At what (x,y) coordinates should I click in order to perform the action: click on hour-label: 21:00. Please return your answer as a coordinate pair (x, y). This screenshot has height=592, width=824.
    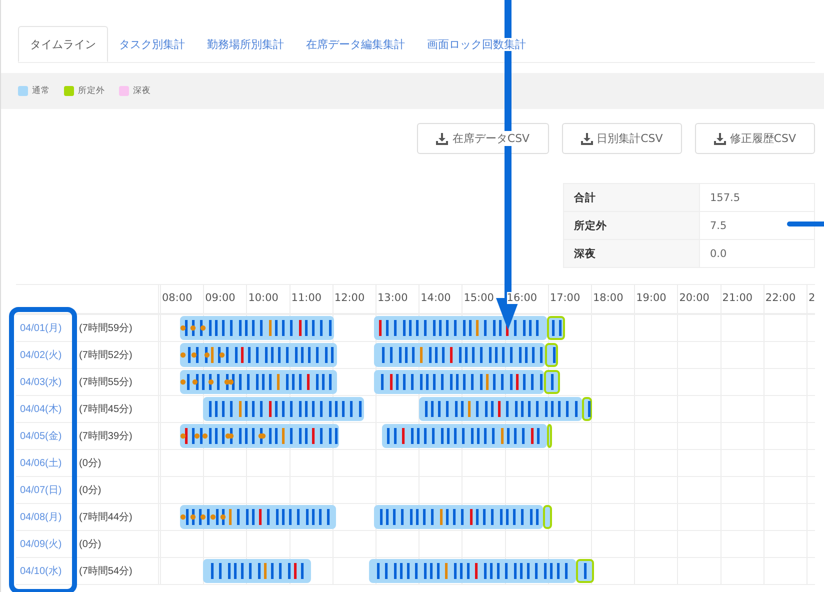
    Looking at the image, I should click on (737, 298).